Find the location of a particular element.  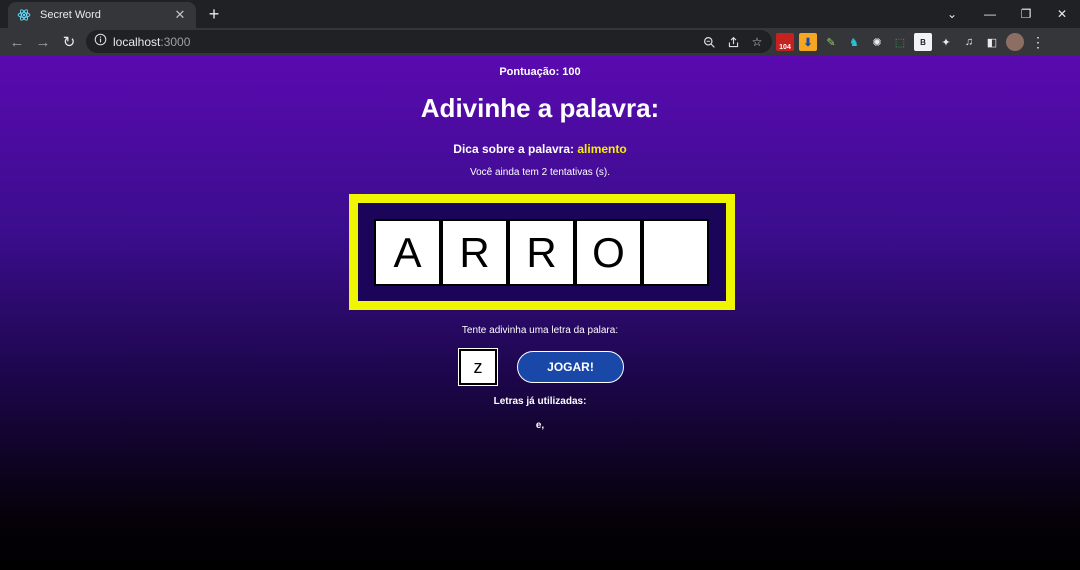

play-button: JOGAR! is located at coordinates (570, 367).